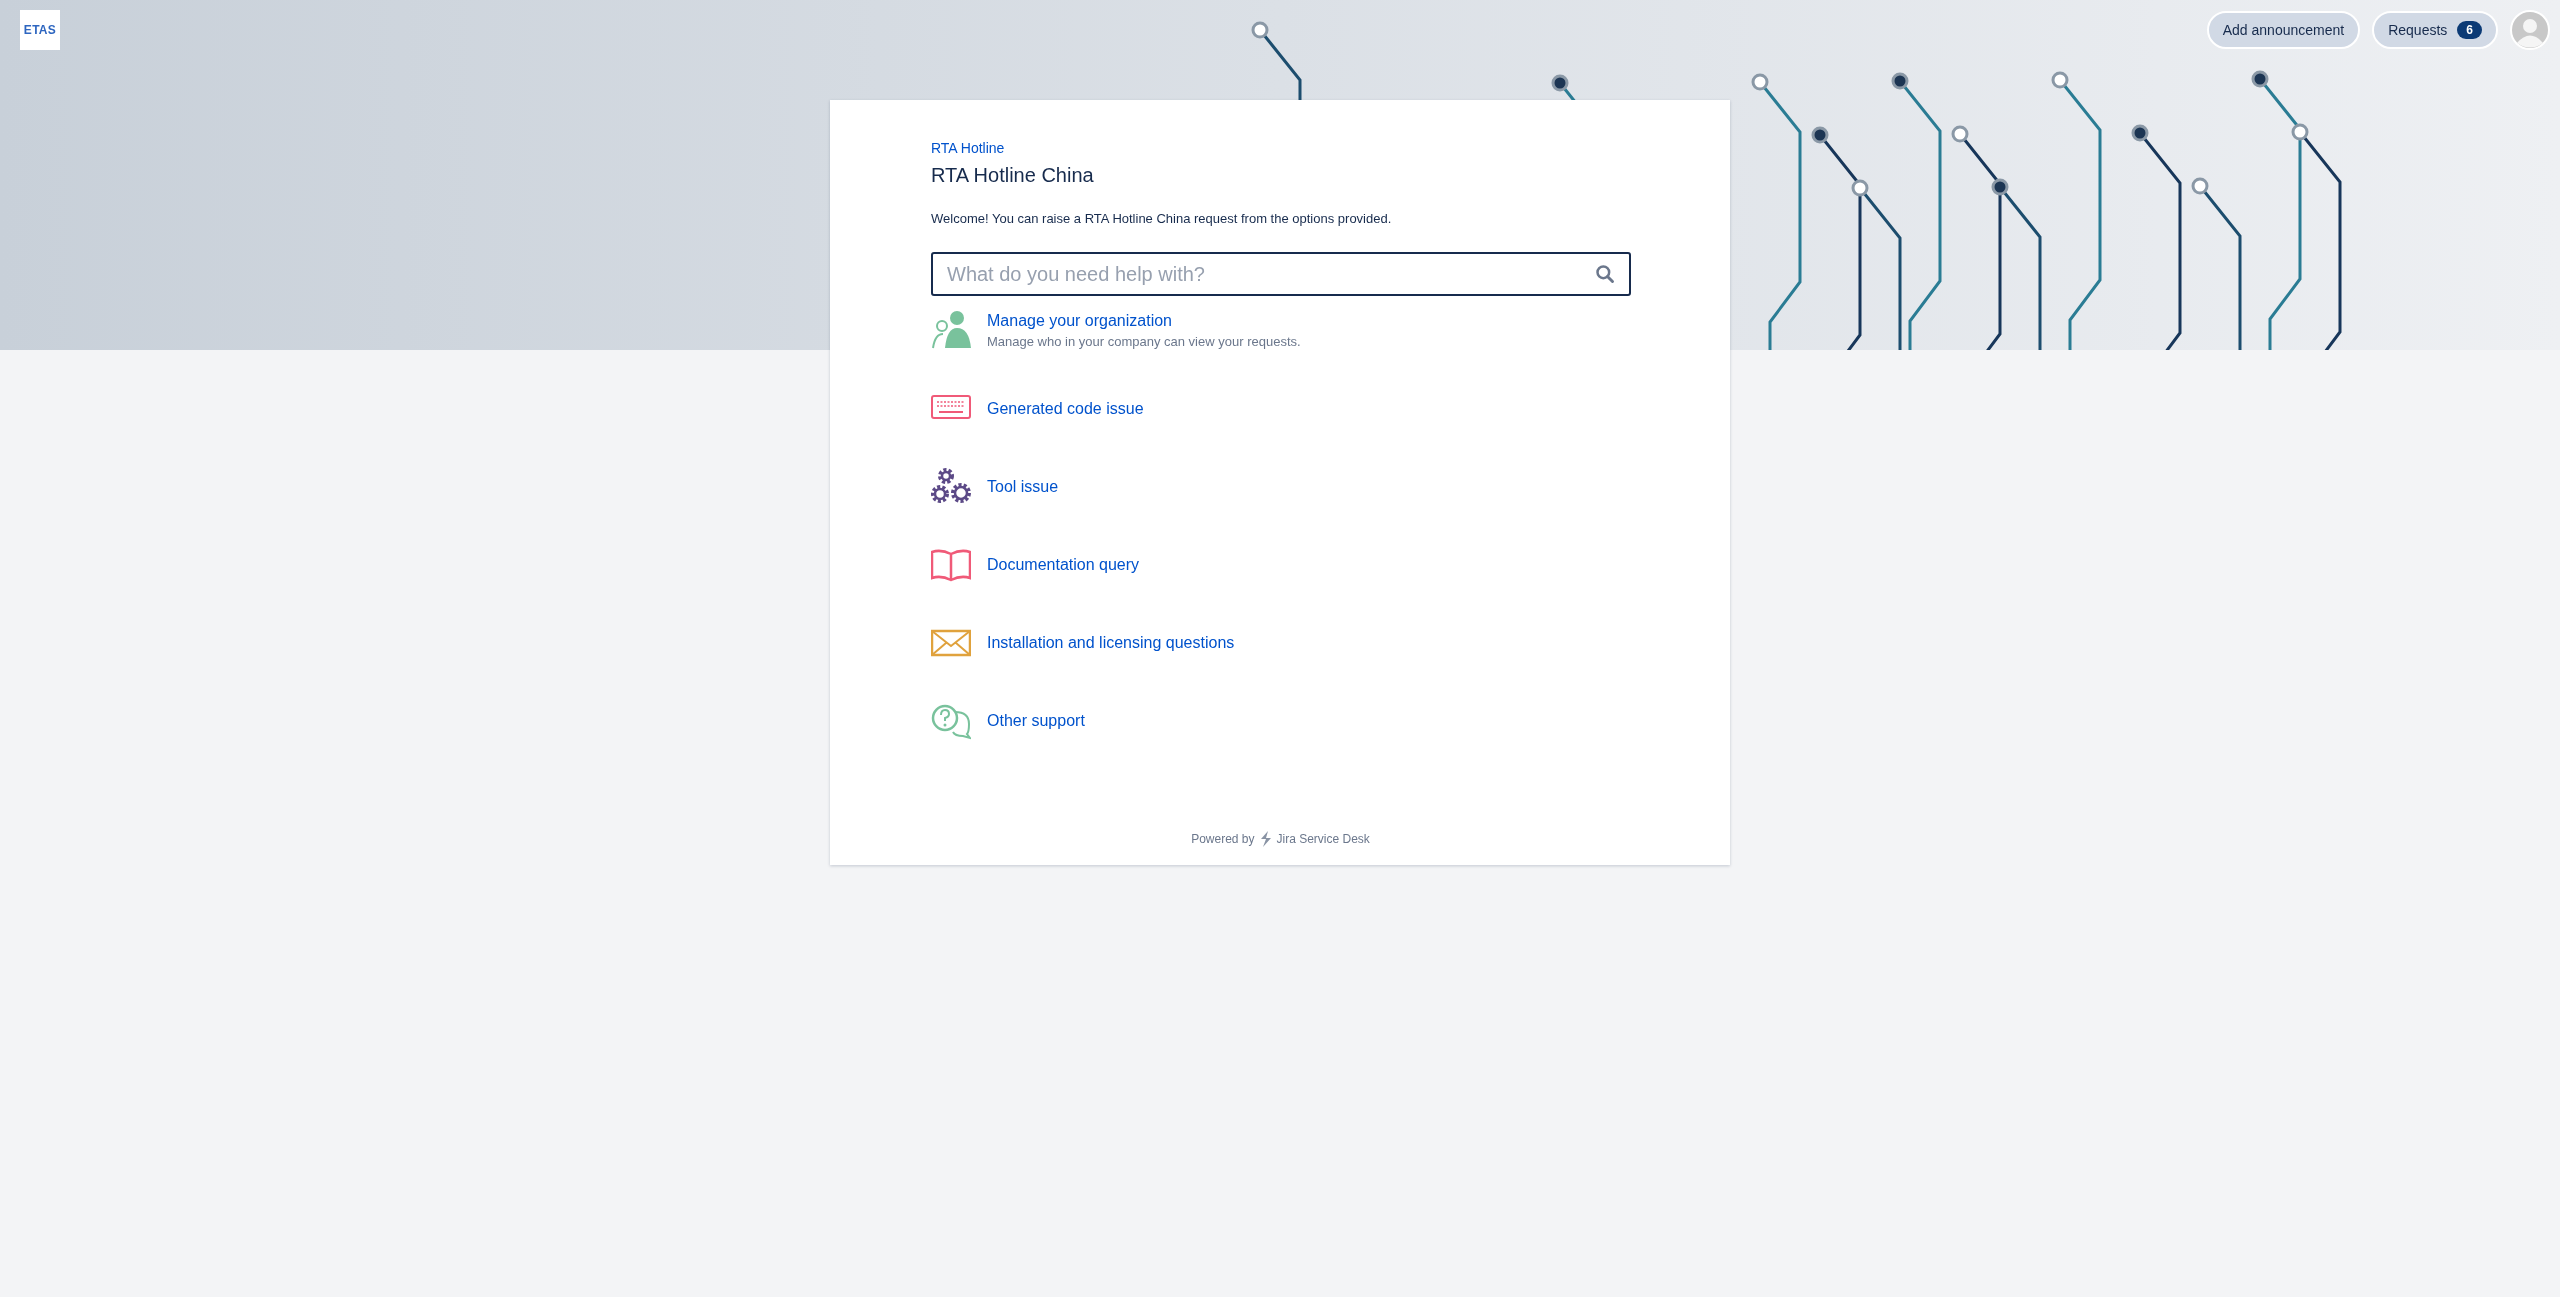 This screenshot has width=2560, height=1297. Describe the element at coordinates (951, 330) in the screenshot. I see `people-icon` at that location.